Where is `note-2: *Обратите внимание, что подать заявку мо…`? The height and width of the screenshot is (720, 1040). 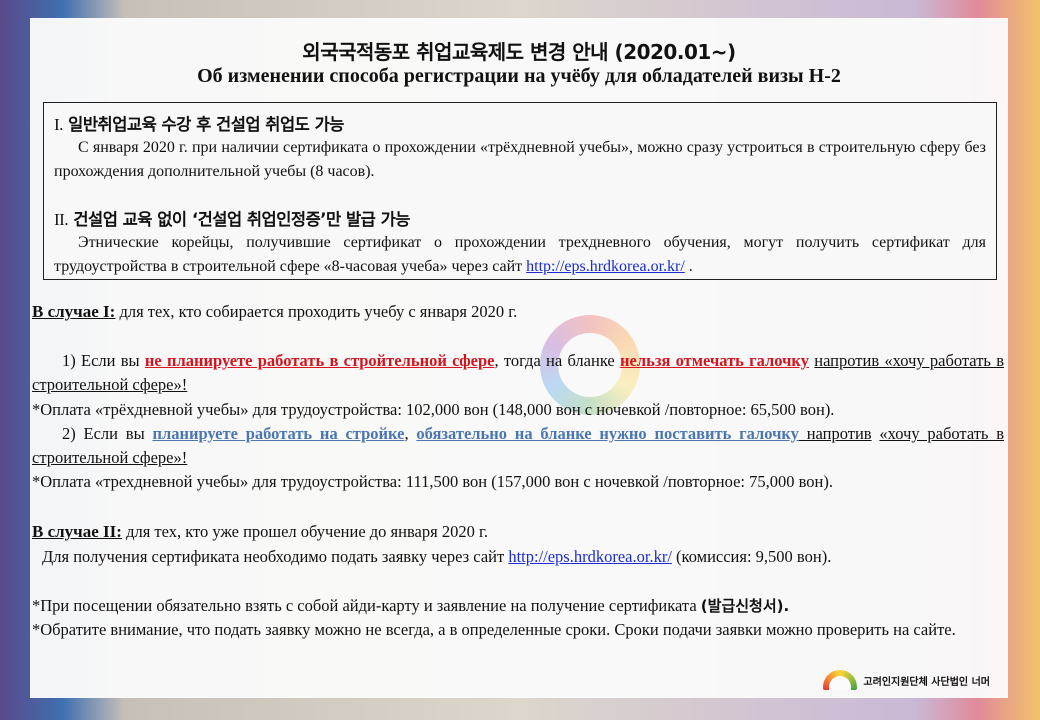
note-2: *Обратите внимание, что подать заявку мо… is located at coordinates (494, 629).